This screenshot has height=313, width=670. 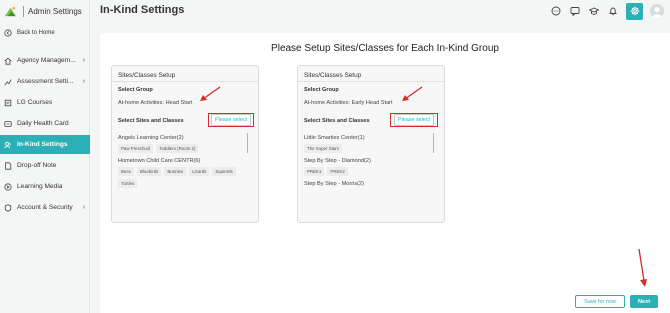 What do you see at coordinates (136, 148) in the screenshot?
I see `class-chip: Paw Preschool` at bounding box center [136, 148].